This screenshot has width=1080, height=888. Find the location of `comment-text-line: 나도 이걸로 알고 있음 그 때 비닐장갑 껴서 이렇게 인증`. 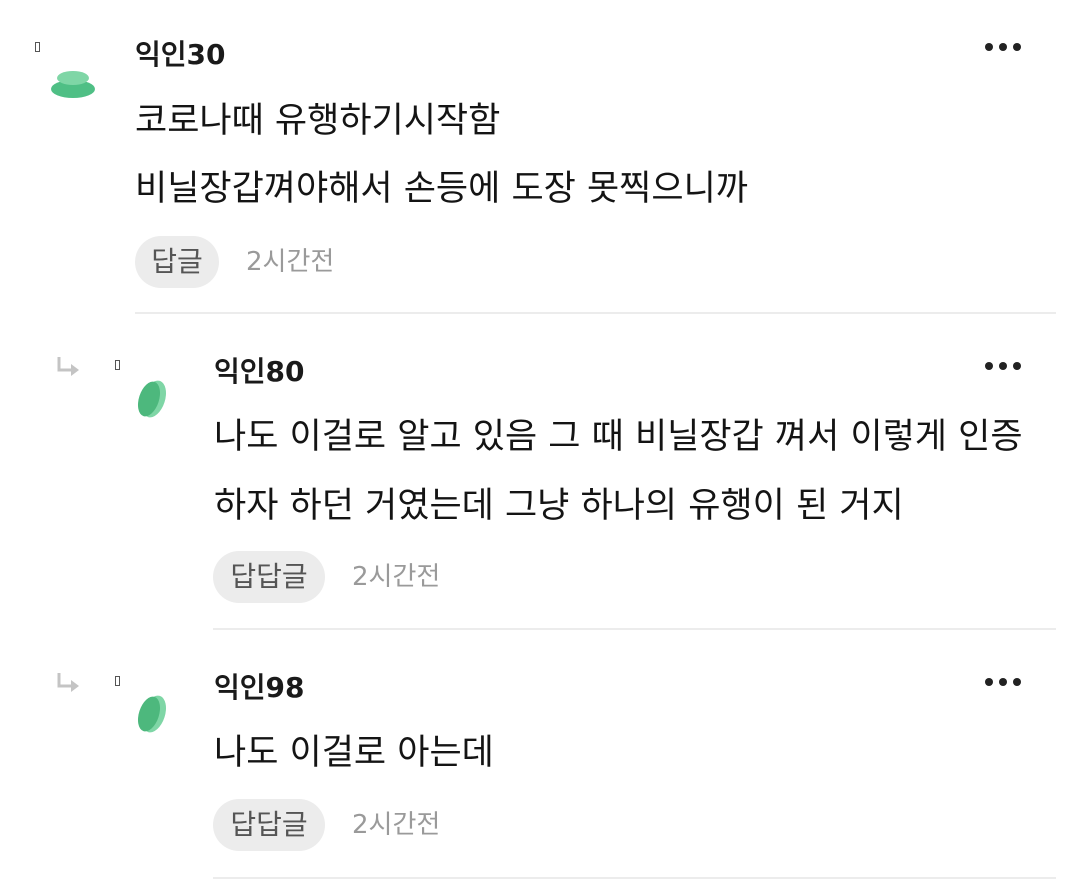

comment-text-line: 나도 이걸로 알고 있음 그 때 비닐장갑 껴서 이렇게 인증 is located at coordinates (618, 437).